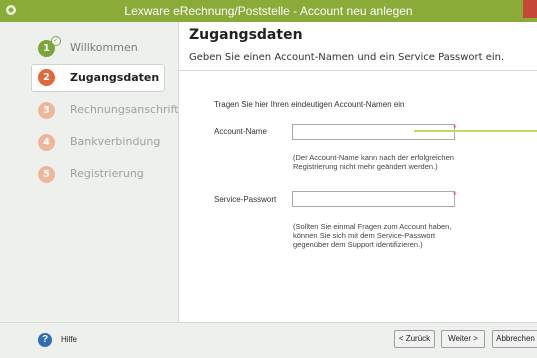  What do you see at coordinates (46, 77) in the screenshot?
I see `step-number-2: 2` at bounding box center [46, 77].